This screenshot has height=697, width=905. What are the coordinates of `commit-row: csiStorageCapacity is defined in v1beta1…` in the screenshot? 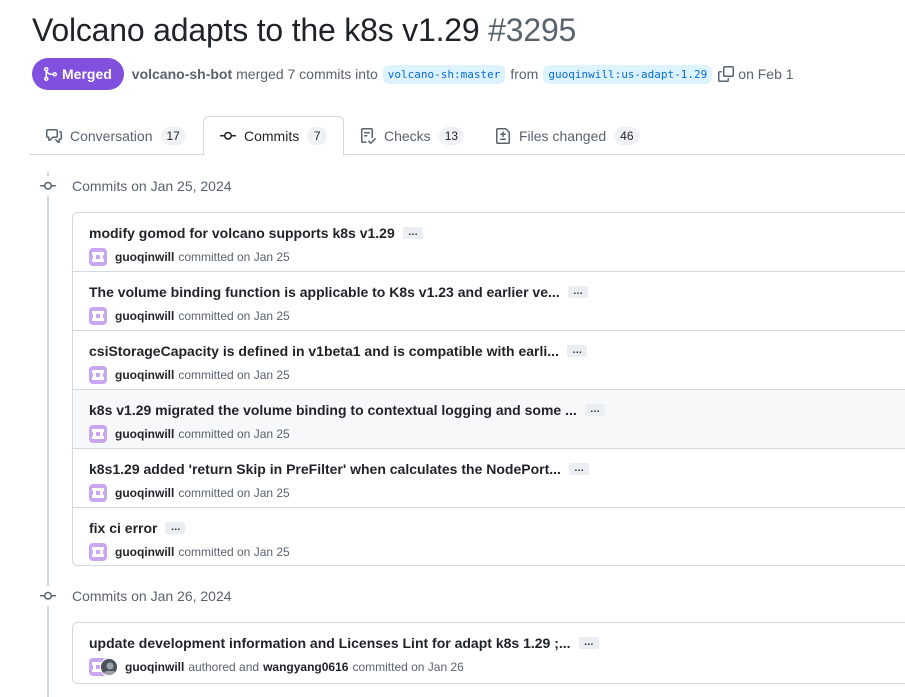 It's located at (489, 360).